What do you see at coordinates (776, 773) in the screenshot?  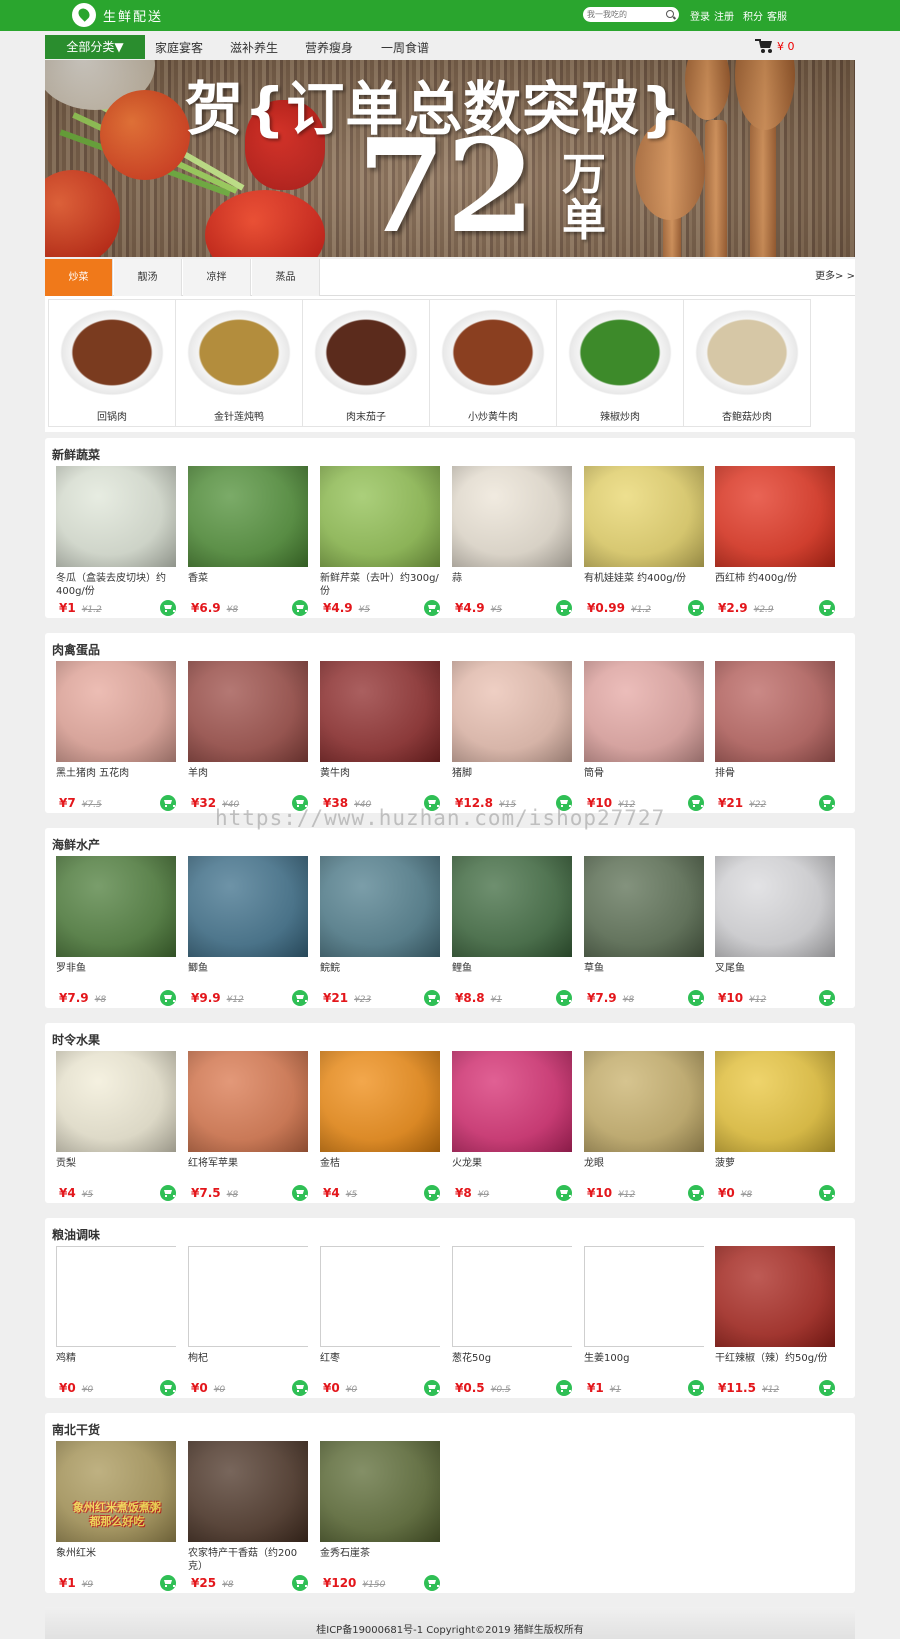 I see `product-name: 排骨` at bounding box center [776, 773].